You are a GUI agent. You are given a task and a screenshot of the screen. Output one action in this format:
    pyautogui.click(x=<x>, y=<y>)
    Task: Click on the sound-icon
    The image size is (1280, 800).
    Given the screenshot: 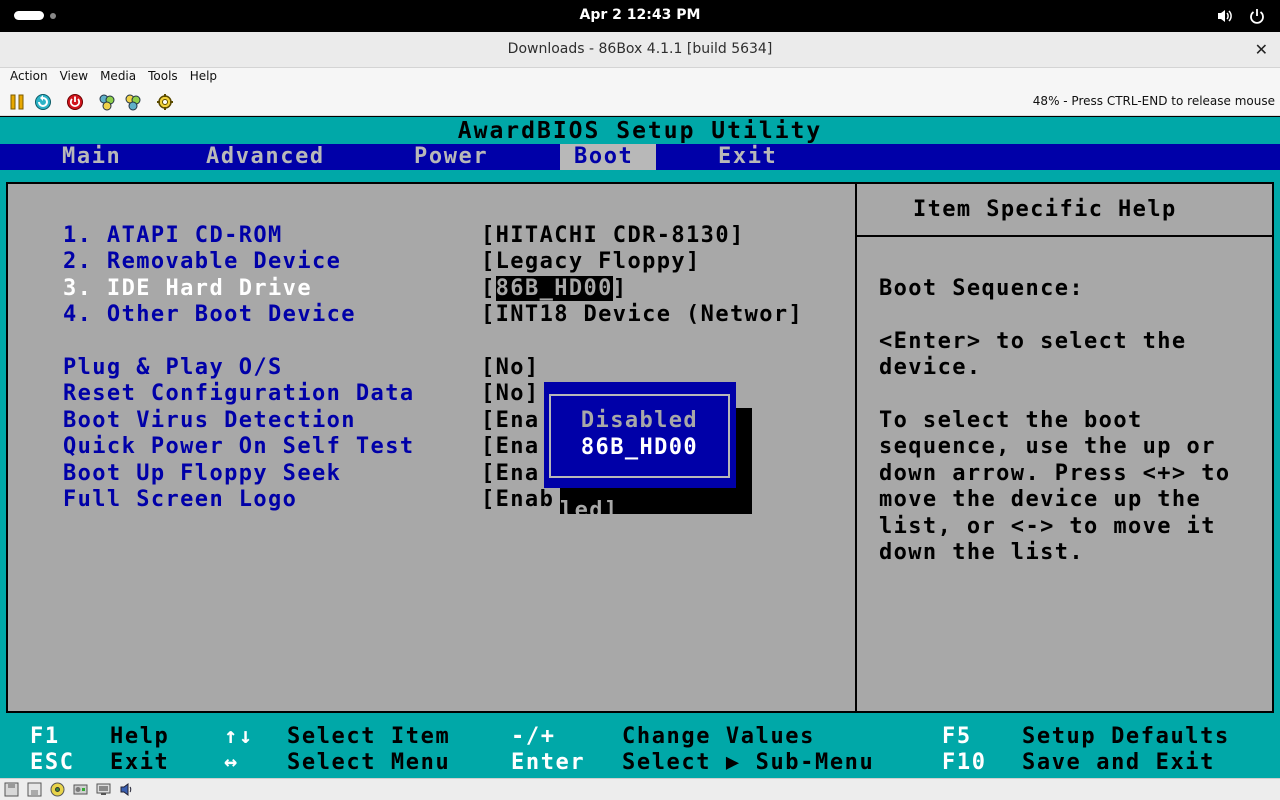 What is the action you would take?
    pyautogui.click(x=126, y=789)
    